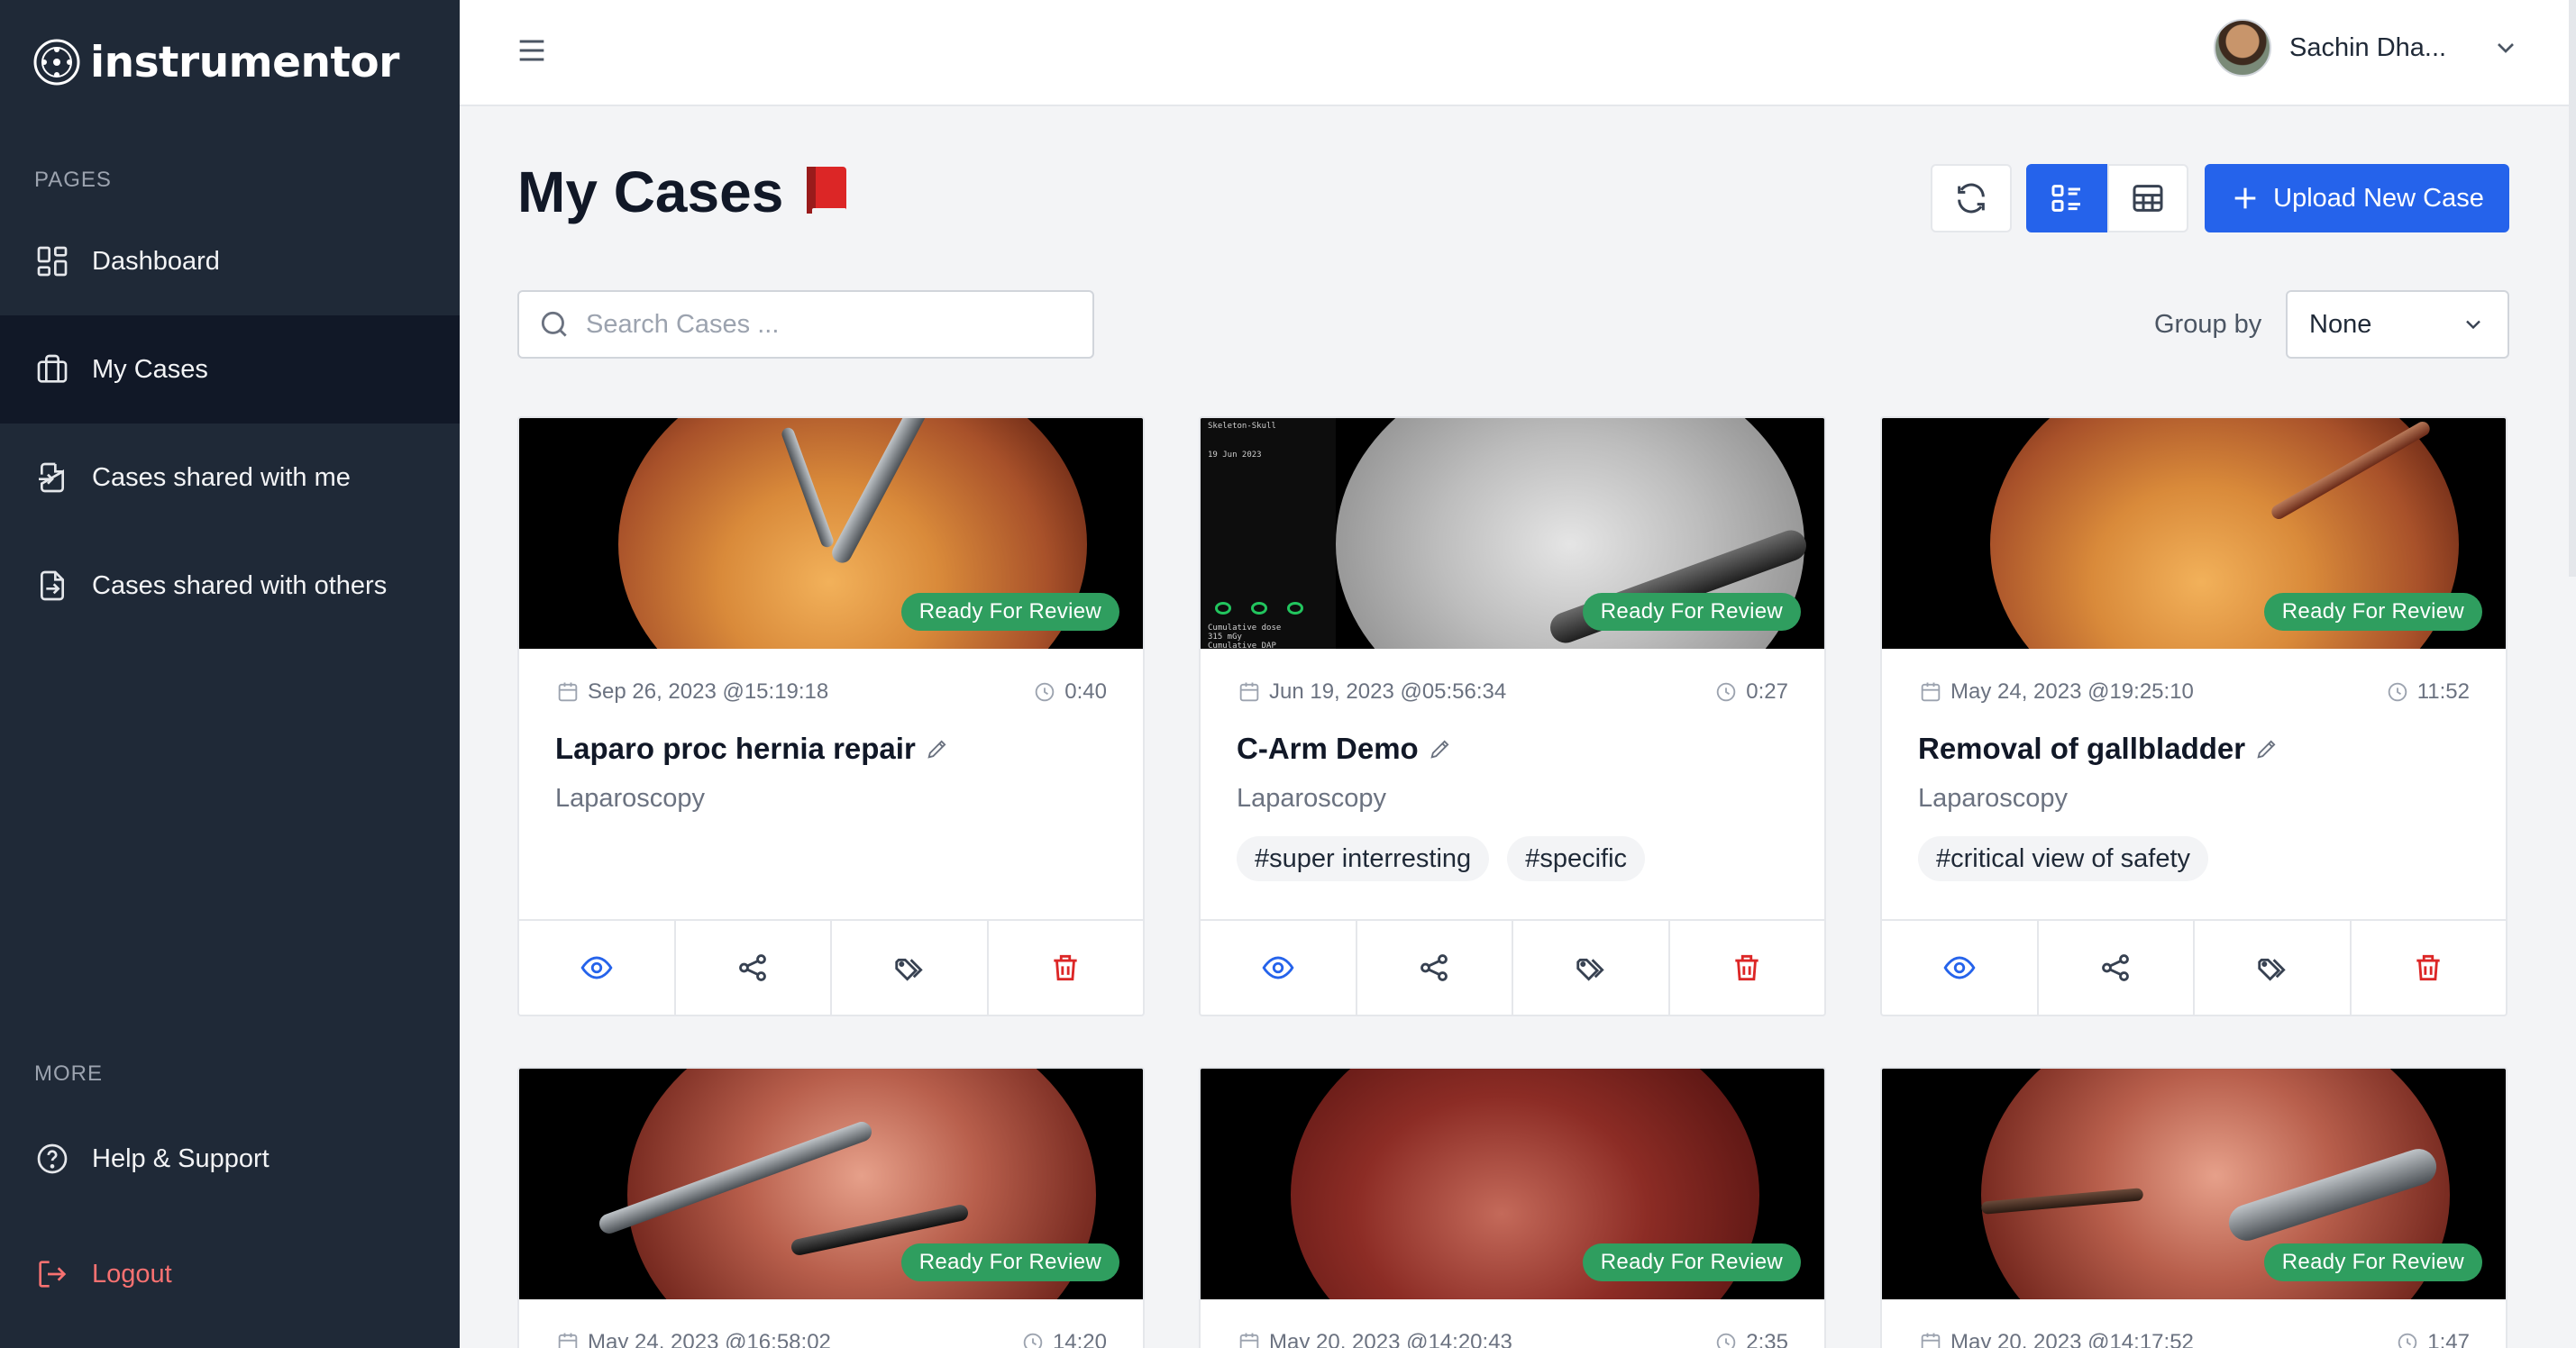 This screenshot has width=2576, height=1348. Describe the element at coordinates (230, 586) in the screenshot. I see `sidebar-item-cases-shared-with-others: Cases shared with others` at that location.